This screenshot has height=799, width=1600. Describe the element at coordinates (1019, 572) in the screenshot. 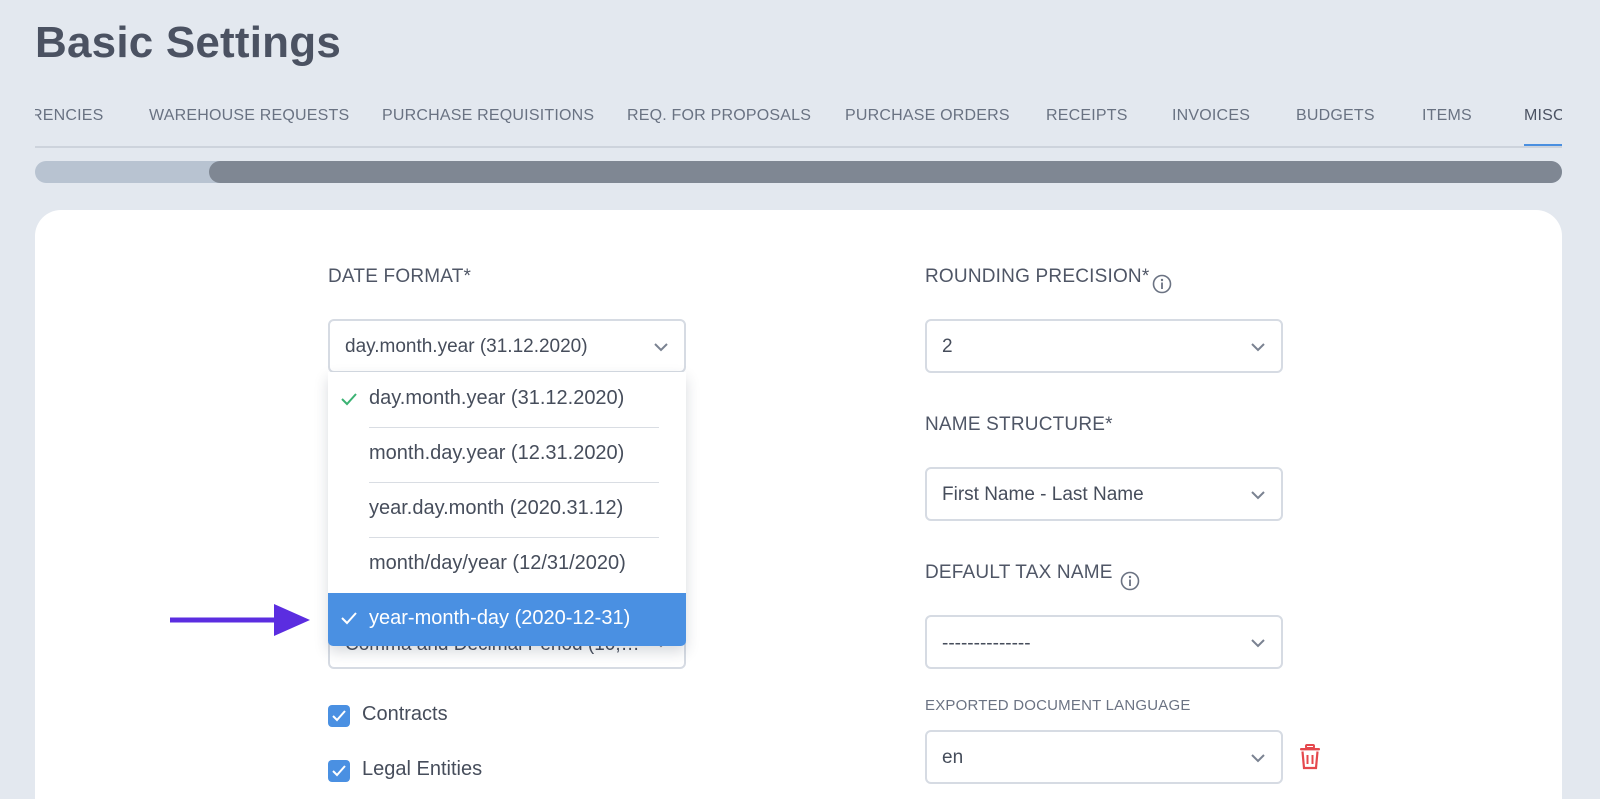

I see `default-tax-name-label: DEFAULT TAX NAME` at that location.